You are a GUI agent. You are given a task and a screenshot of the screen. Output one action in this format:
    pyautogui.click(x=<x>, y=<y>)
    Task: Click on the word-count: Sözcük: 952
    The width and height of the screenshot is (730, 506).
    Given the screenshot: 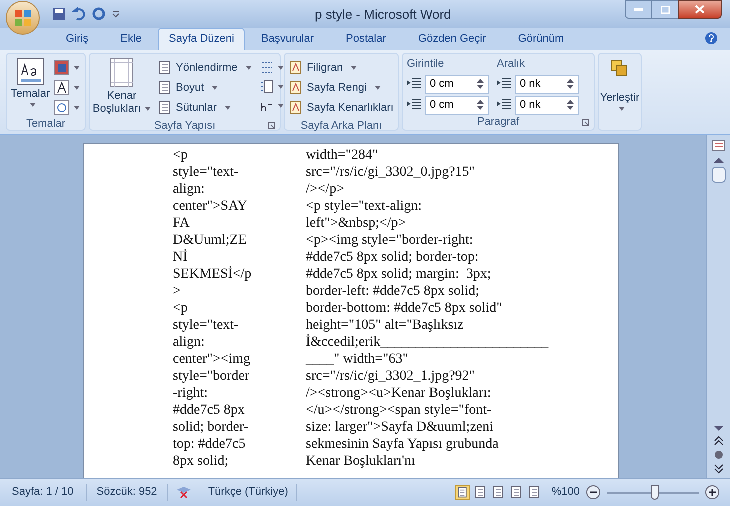 What is the action you would take?
    pyautogui.click(x=127, y=492)
    